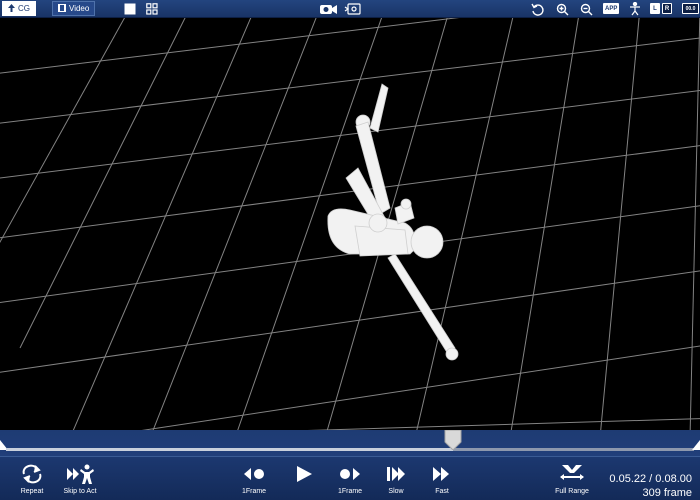  Describe the element at coordinates (667, 8) in the screenshot. I see `right-side-badge: R` at that location.